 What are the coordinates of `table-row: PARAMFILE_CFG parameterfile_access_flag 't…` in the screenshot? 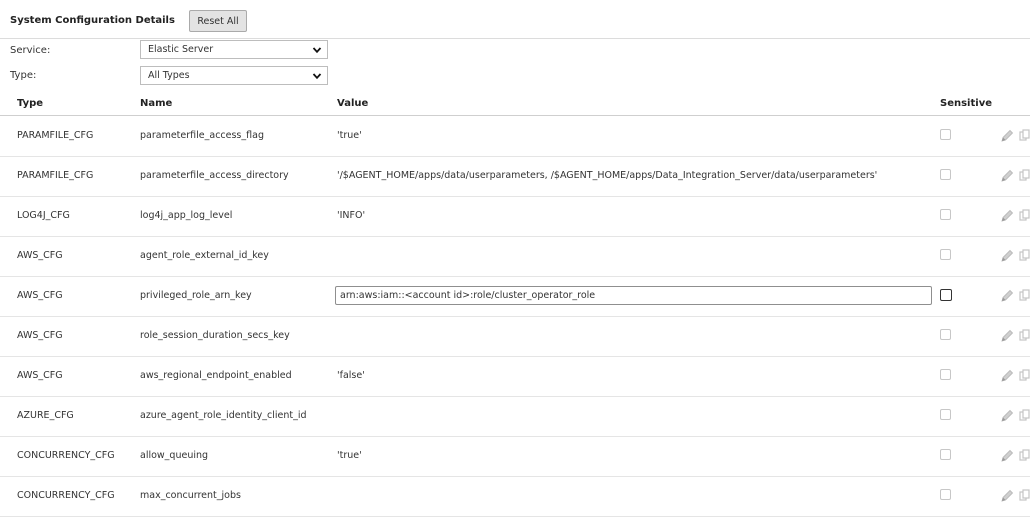 It's located at (515, 136).